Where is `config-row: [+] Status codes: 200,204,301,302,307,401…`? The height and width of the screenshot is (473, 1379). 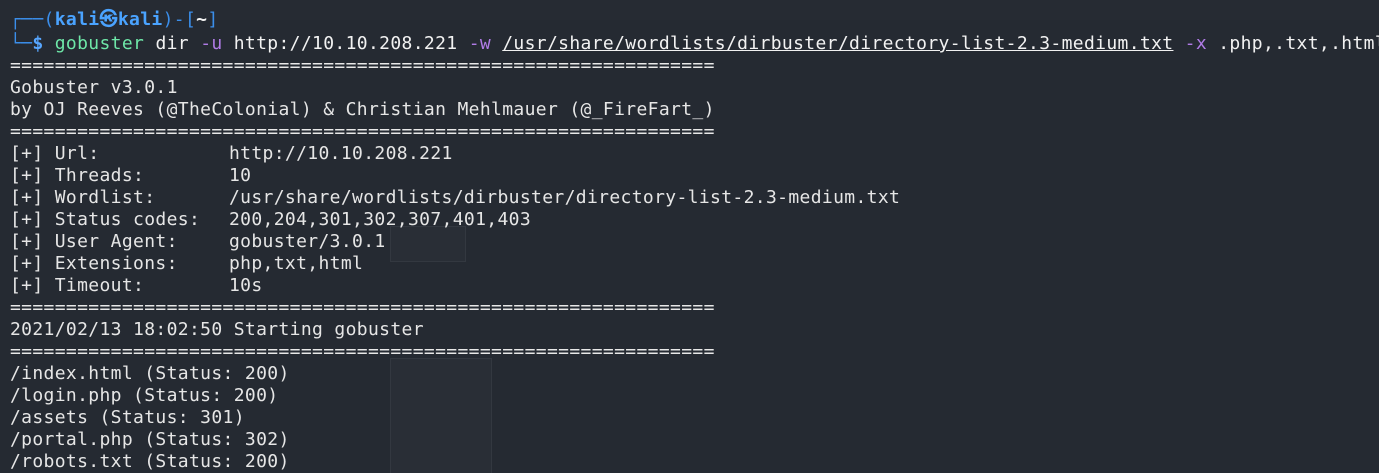 config-row: [+] Status codes: 200,204,301,302,307,401… is located at coordinates (270, 220).